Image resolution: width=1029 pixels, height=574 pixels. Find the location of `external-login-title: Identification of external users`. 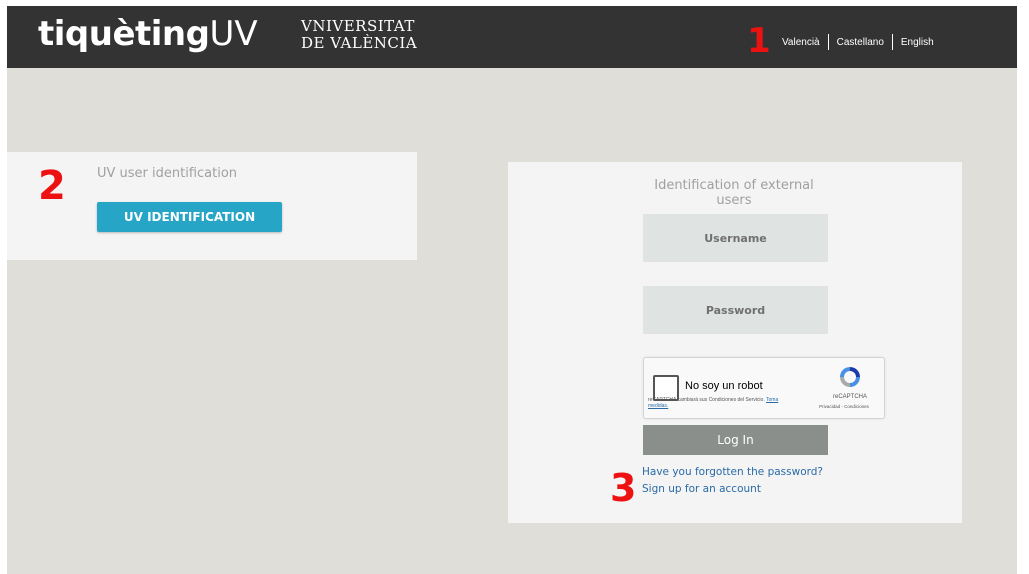

external-login-title: Identification of external users is located at coordinates (734, 193).